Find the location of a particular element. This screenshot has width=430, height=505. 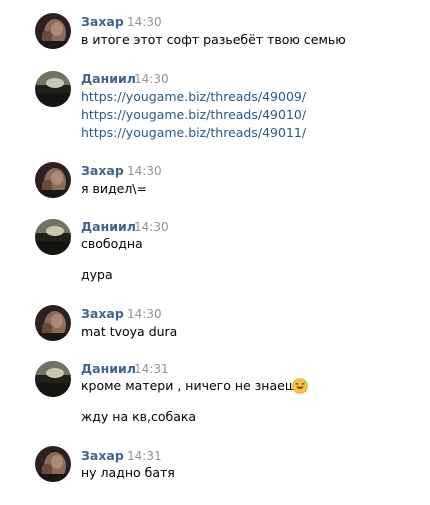

message-link: https://yougame.biz/threads/49011/ is located at coordinates (193, 133).